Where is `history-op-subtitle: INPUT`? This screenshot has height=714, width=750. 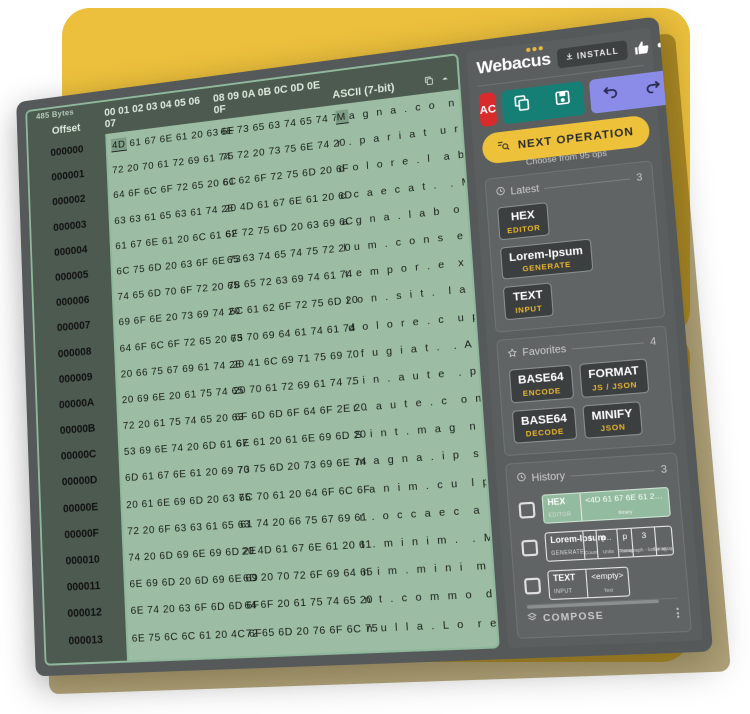
history-op-subtitle: INPUT is located at coordinates (563, 592).